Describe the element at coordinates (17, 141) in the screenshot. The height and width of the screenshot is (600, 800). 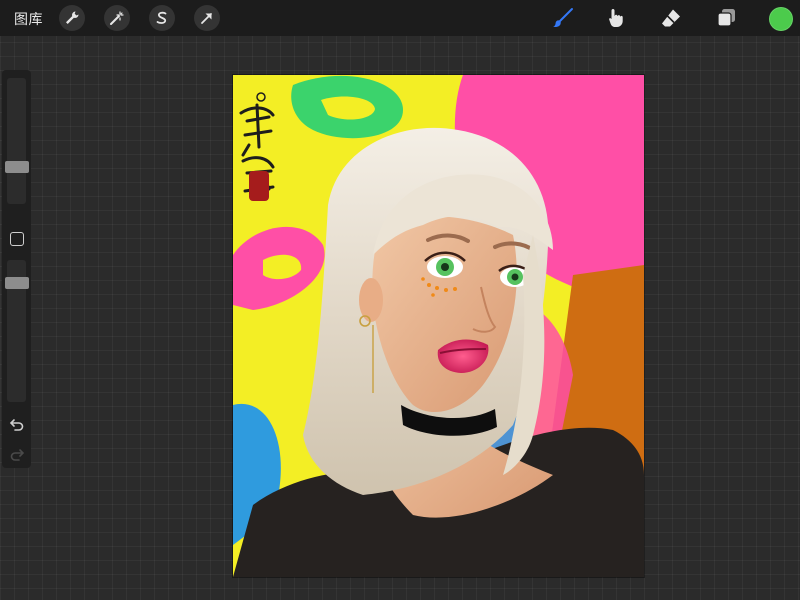
I see `brush-size-slider` at that location.